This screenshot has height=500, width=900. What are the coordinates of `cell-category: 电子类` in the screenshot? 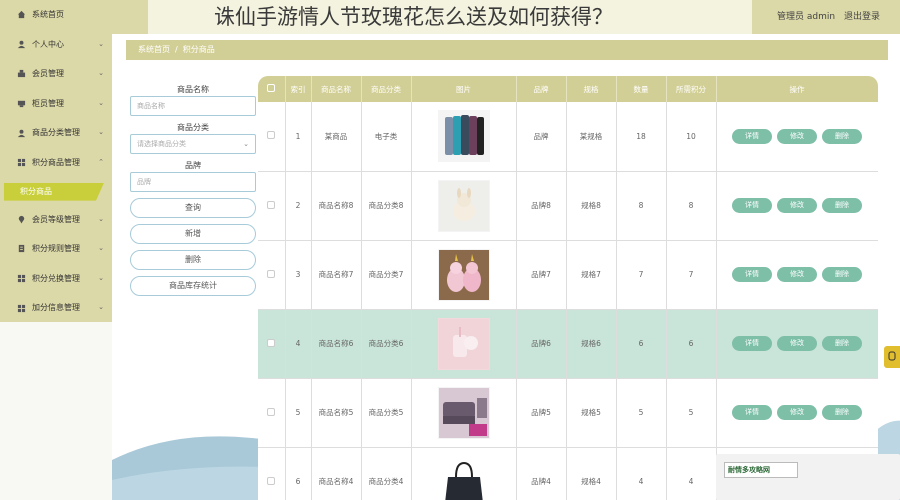 It's located at (386, 137).